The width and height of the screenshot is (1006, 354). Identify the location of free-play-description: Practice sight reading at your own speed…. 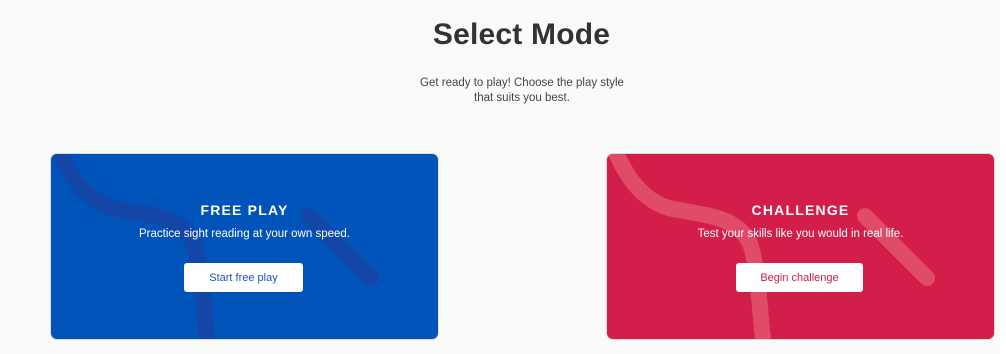
(244, 234).